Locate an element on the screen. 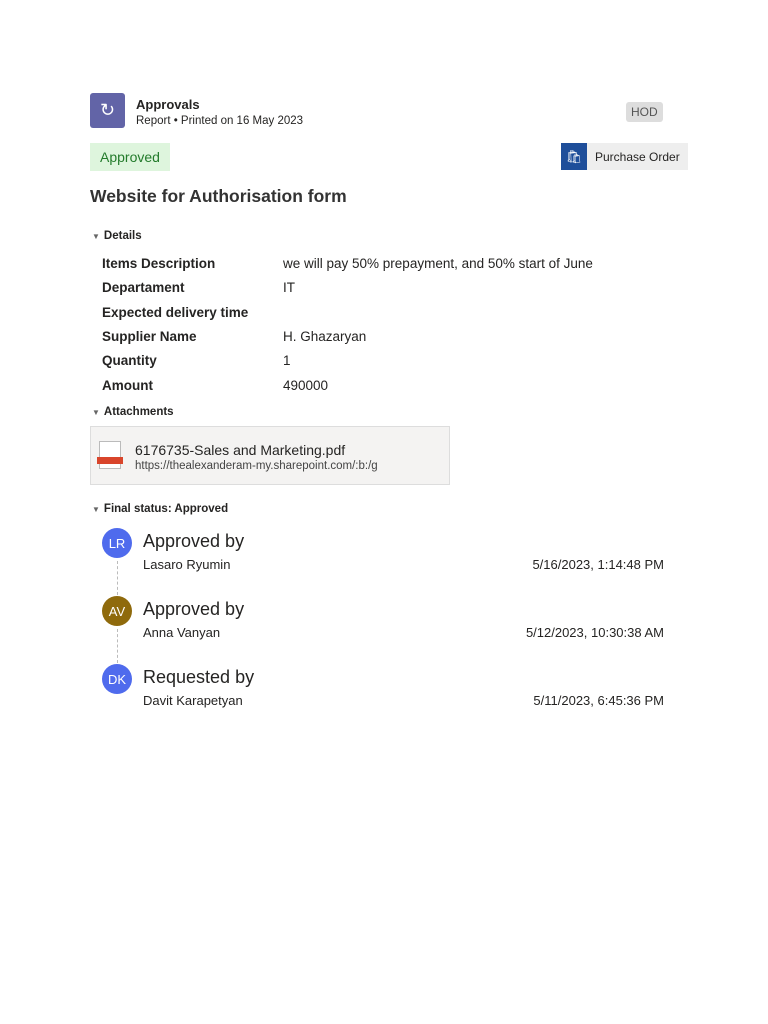 This screenshot has width=768, height=1024. template-label: Purchase Order is located at coordinates (637, 156).